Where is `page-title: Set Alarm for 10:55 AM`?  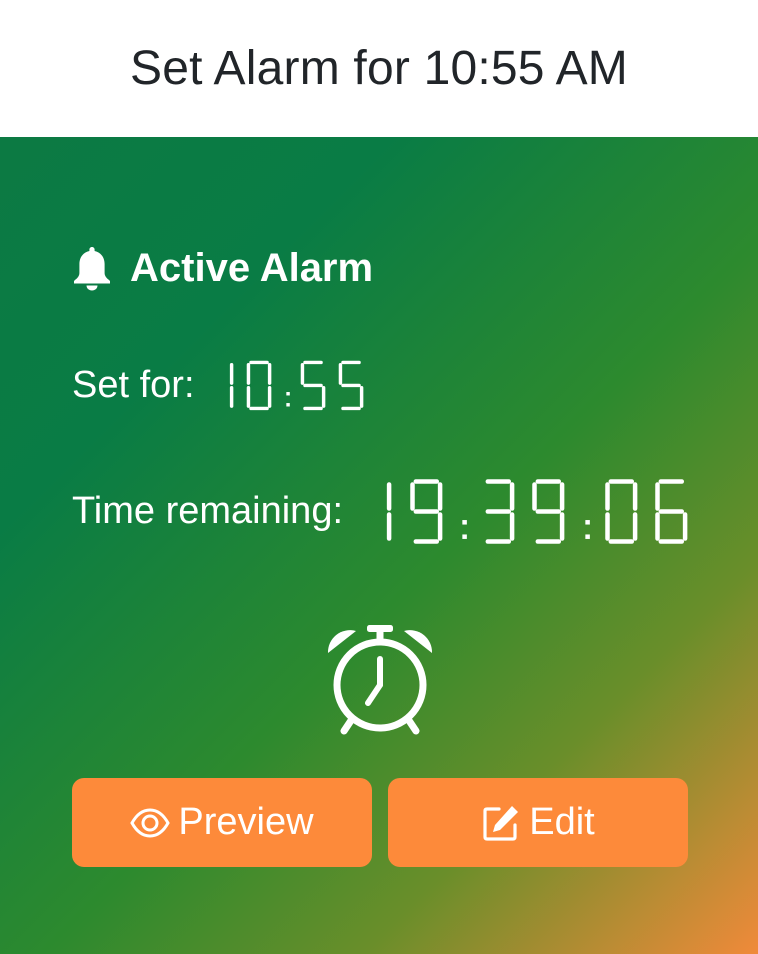
page-title: Set Alarm for 10:55 AM is located at coordinates (379, 68).